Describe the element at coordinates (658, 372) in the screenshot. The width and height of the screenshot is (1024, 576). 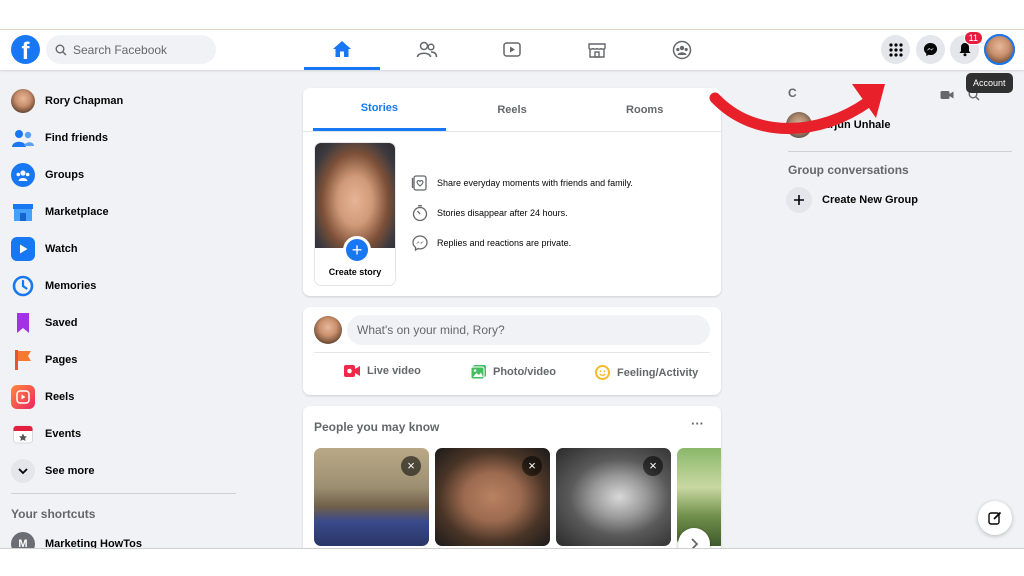
I see `action-label: Feeling/Activity` at that location.